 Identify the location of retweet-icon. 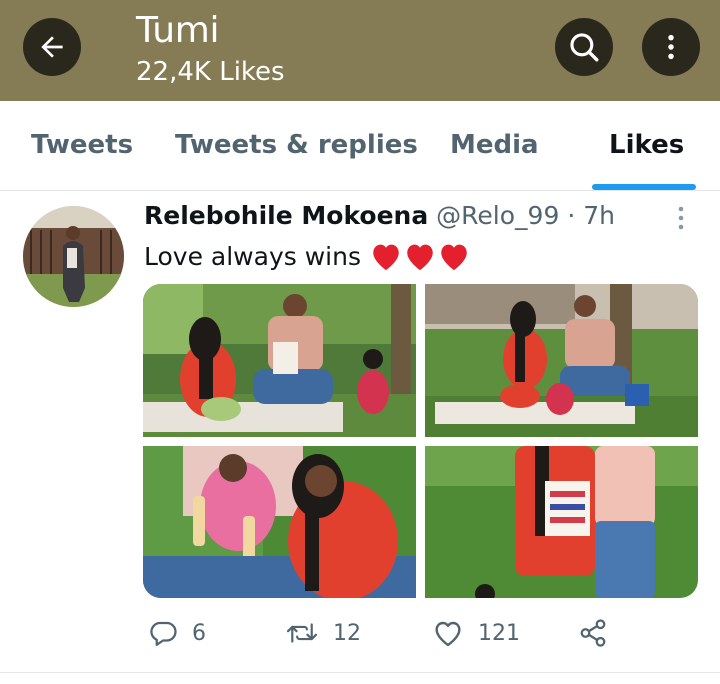
(302, 633).